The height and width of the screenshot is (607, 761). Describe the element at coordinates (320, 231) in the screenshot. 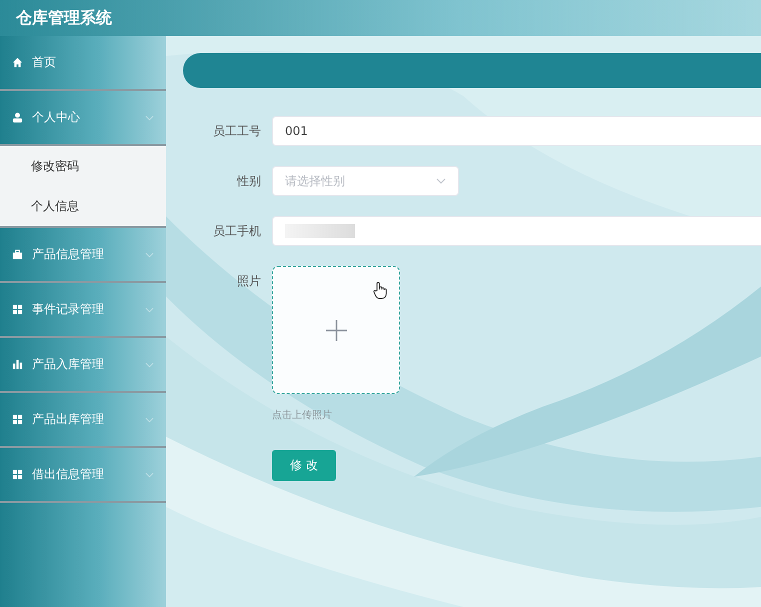

I see `redaction-mark` at that location.